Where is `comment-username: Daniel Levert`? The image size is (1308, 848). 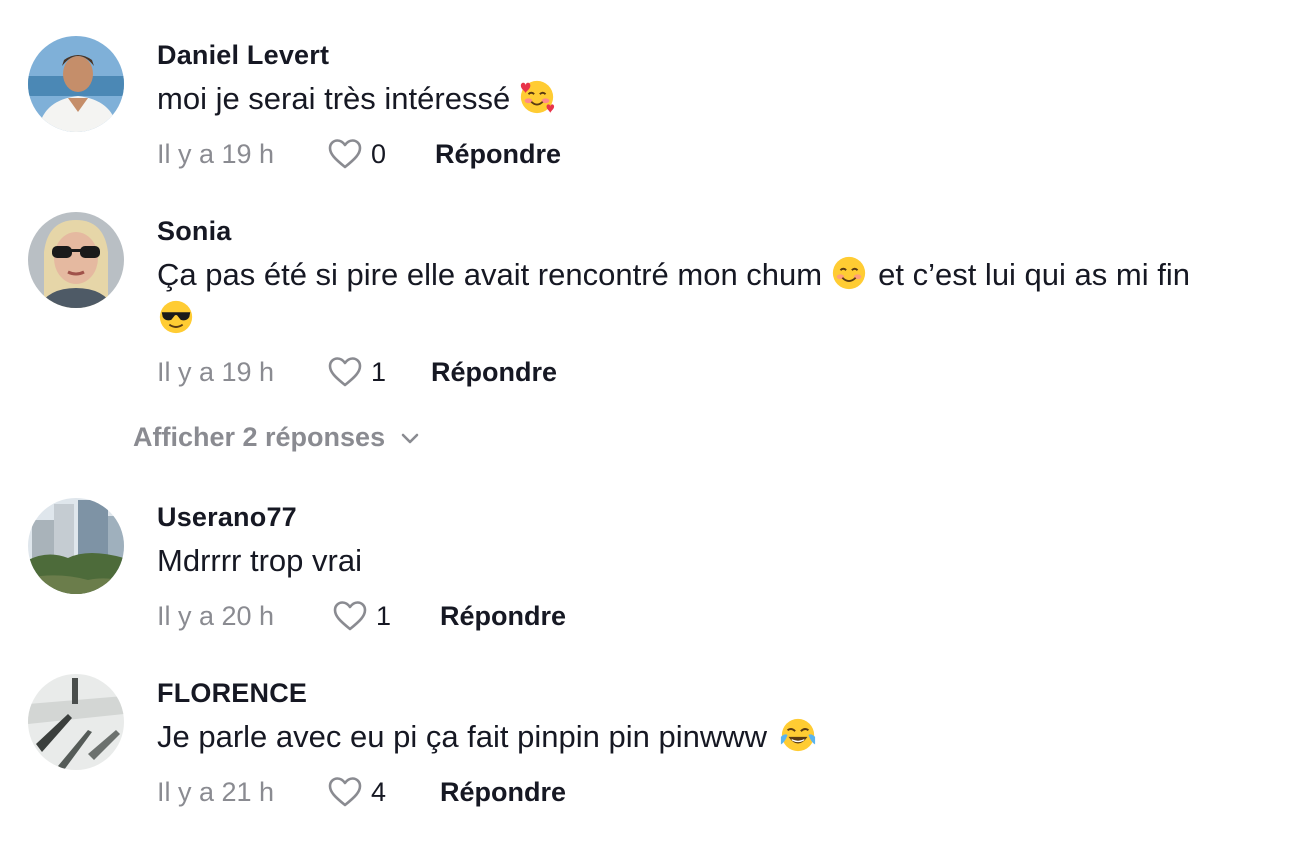 comment-username: Daniel Levert is located at coordinates (243, 55).